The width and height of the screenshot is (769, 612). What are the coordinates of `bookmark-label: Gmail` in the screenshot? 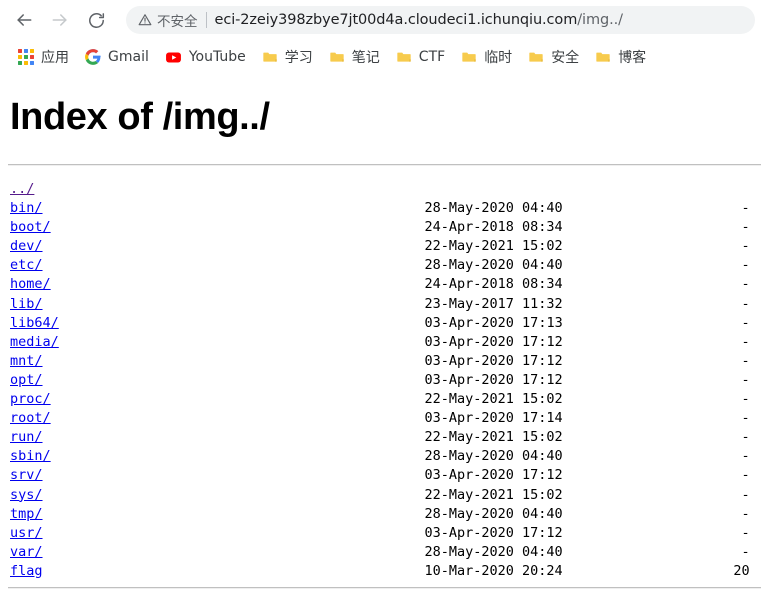 It's located at (128, 57).